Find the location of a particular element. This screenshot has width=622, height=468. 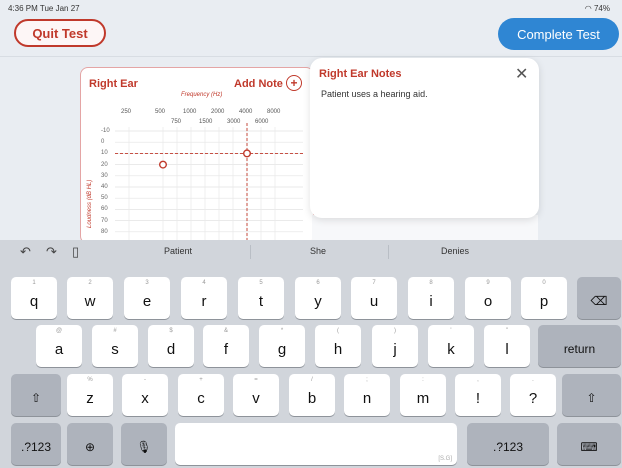

status-bar: 4:36 PM Tue Jan 27 ◠ 74% is located at coordinates (311, 8).